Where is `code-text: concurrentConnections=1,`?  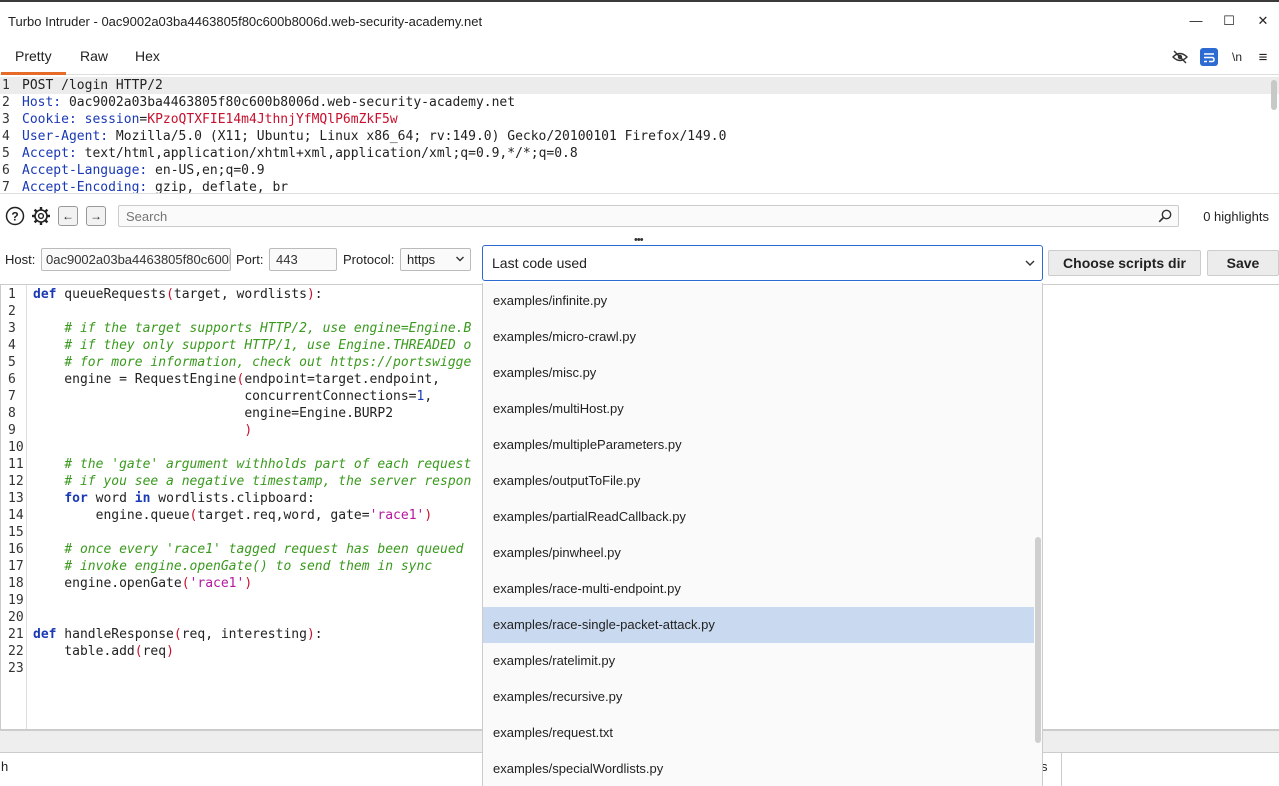 code-text: concurrentConnections=1, is located at coordinates (233, 396).